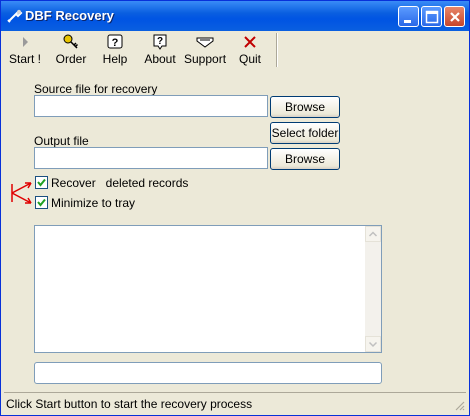 Image resolution: width=470 pixels, height=416 pixels. What do you see at coordinates (160, 59) in the screenshot?
I see `about-label: About` at bounding box center [160, 59].